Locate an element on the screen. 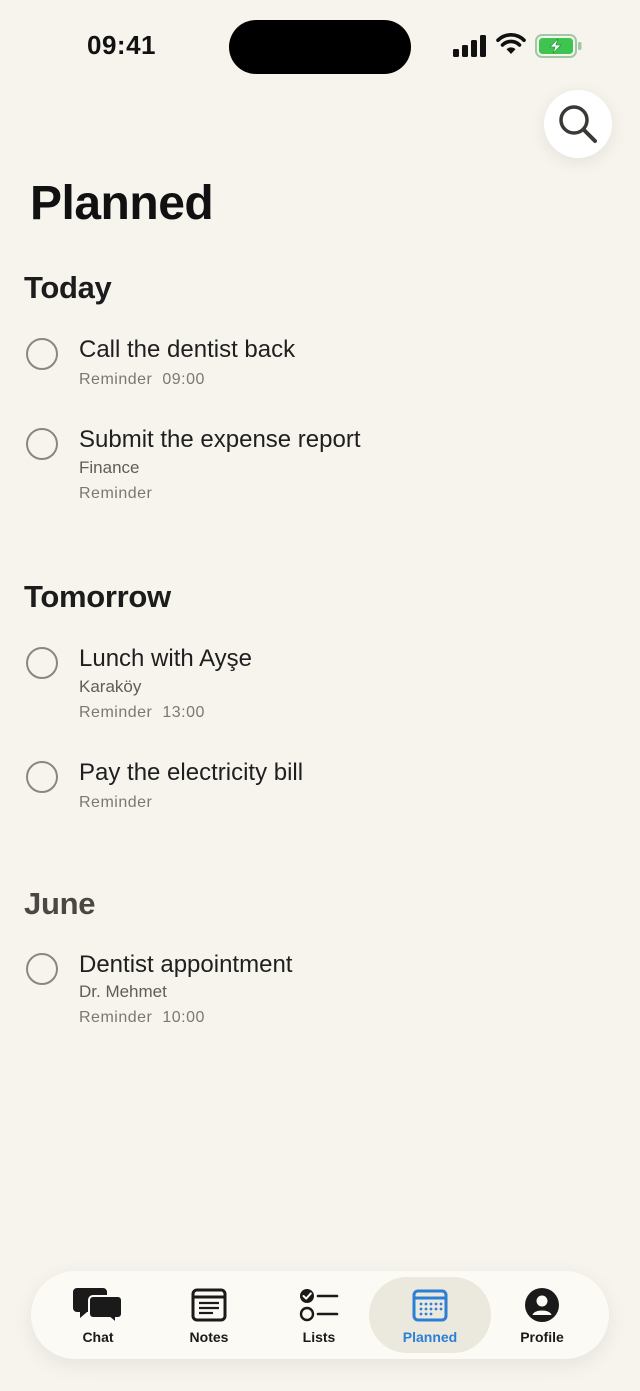 The image size is (640, 1391). task-title: Pay the electricity bill is located at coordinates (191, 772).